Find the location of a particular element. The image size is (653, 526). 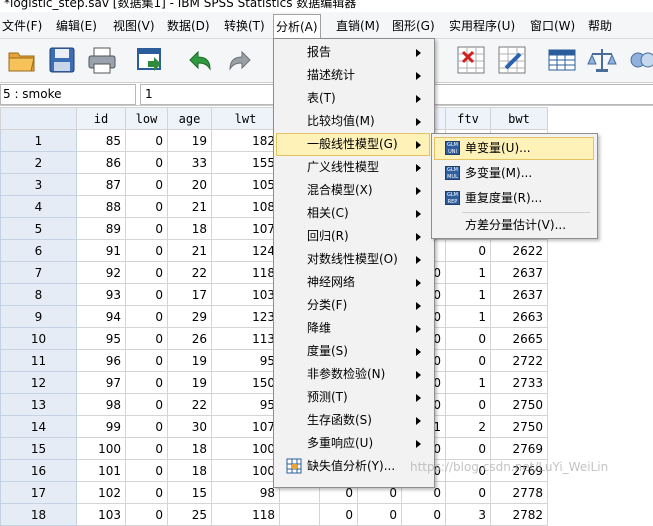

menu-item-dimension-reduction: 降维 is located at coordinates (354, 328).